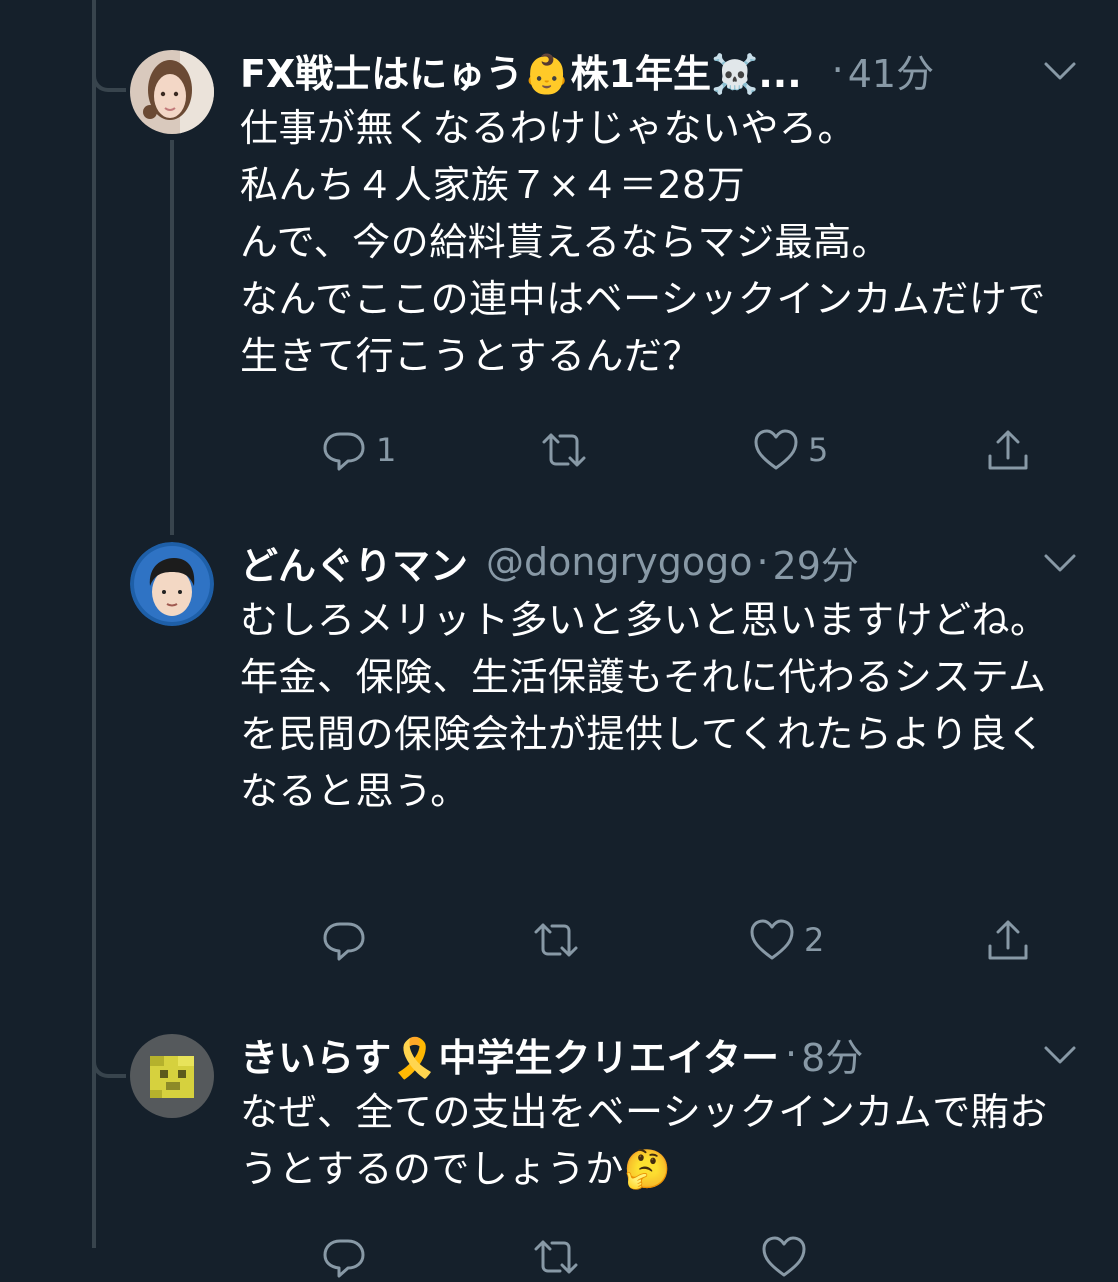 The height and width of the screenshot is (1282, 1118). What do you see at coordinates (832, 1054) in the screenshot?
I see `timestamp: 8分` at bounding box center [832, 1054].